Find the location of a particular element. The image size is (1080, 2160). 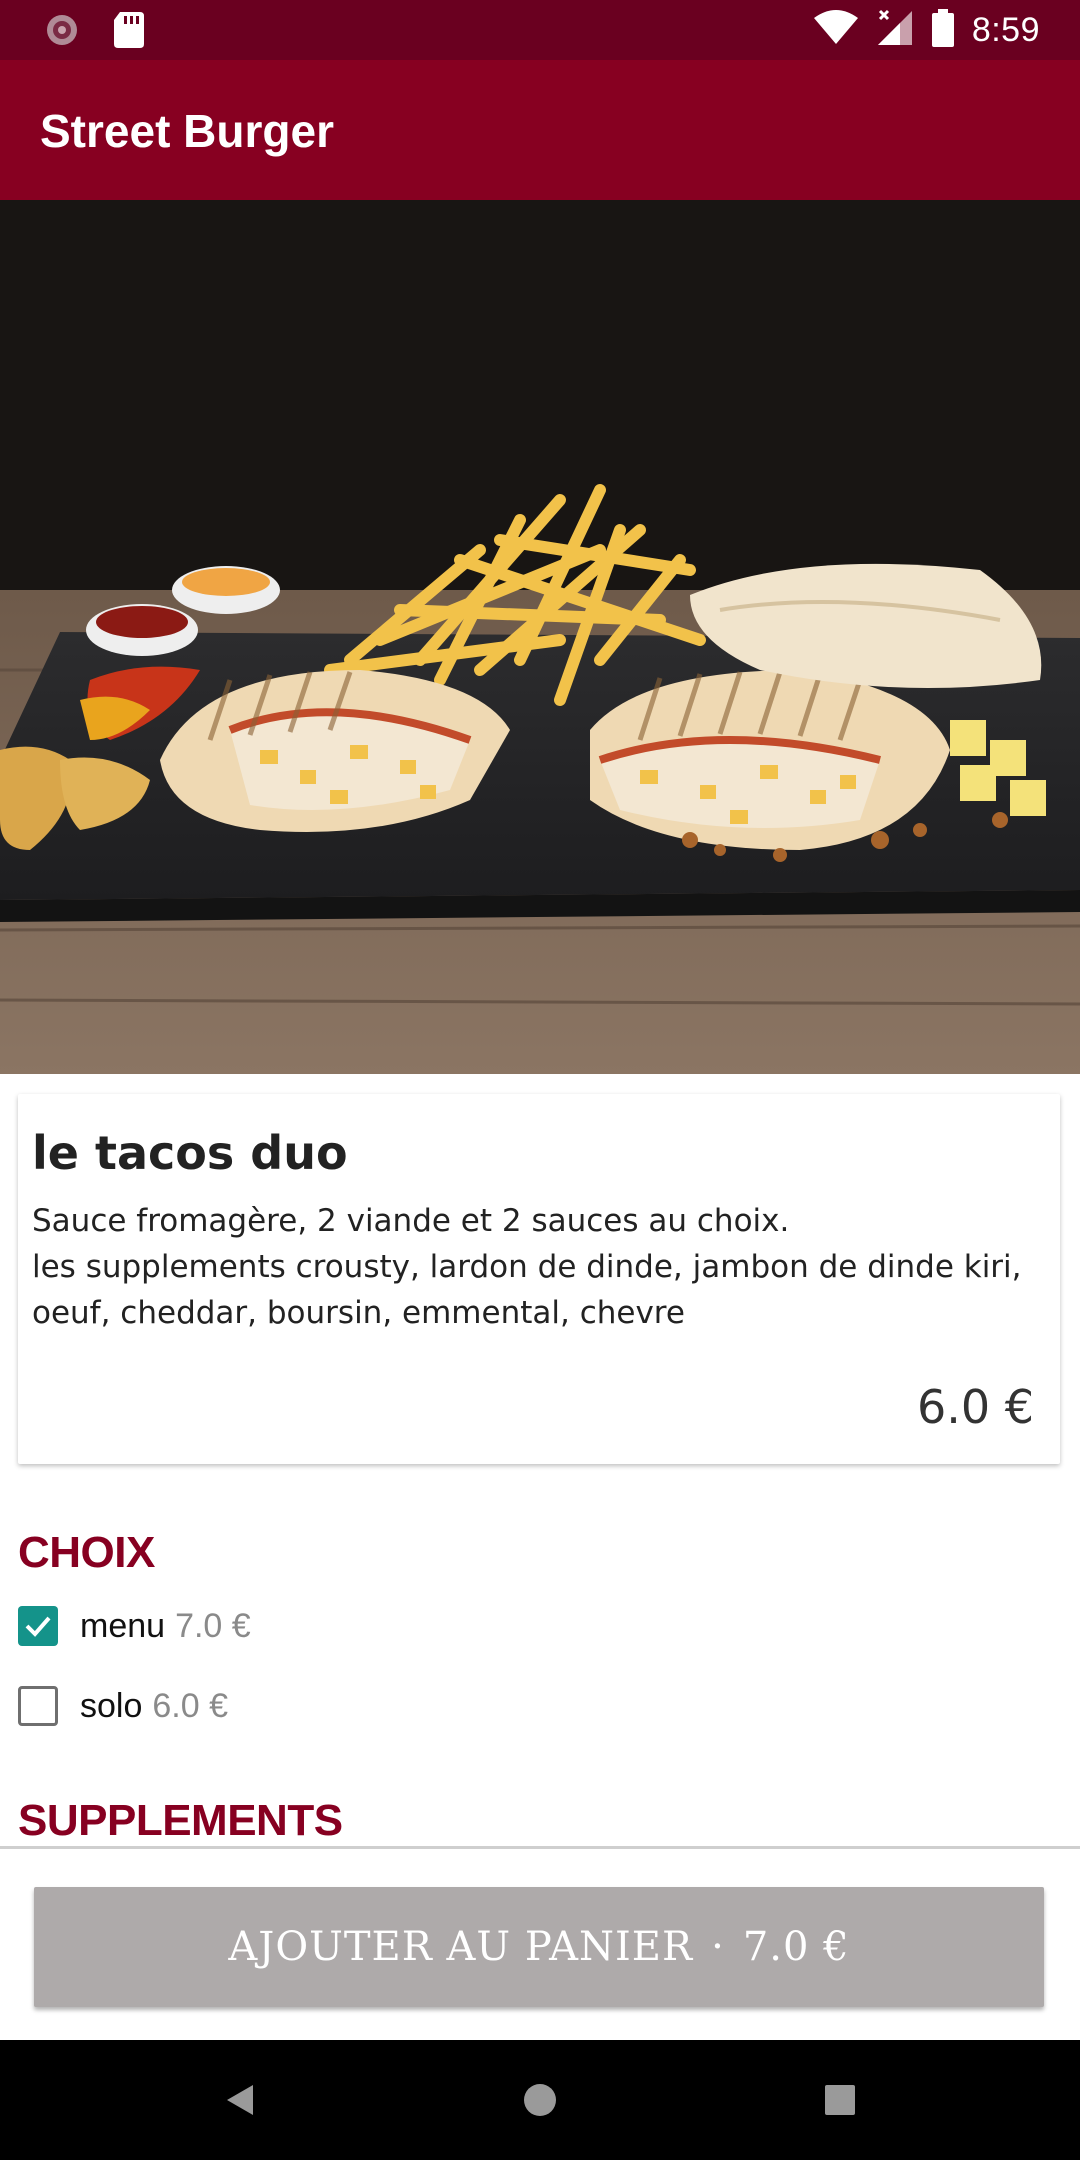

product-price: 6.0 € is located at coordinates (975, 1407).